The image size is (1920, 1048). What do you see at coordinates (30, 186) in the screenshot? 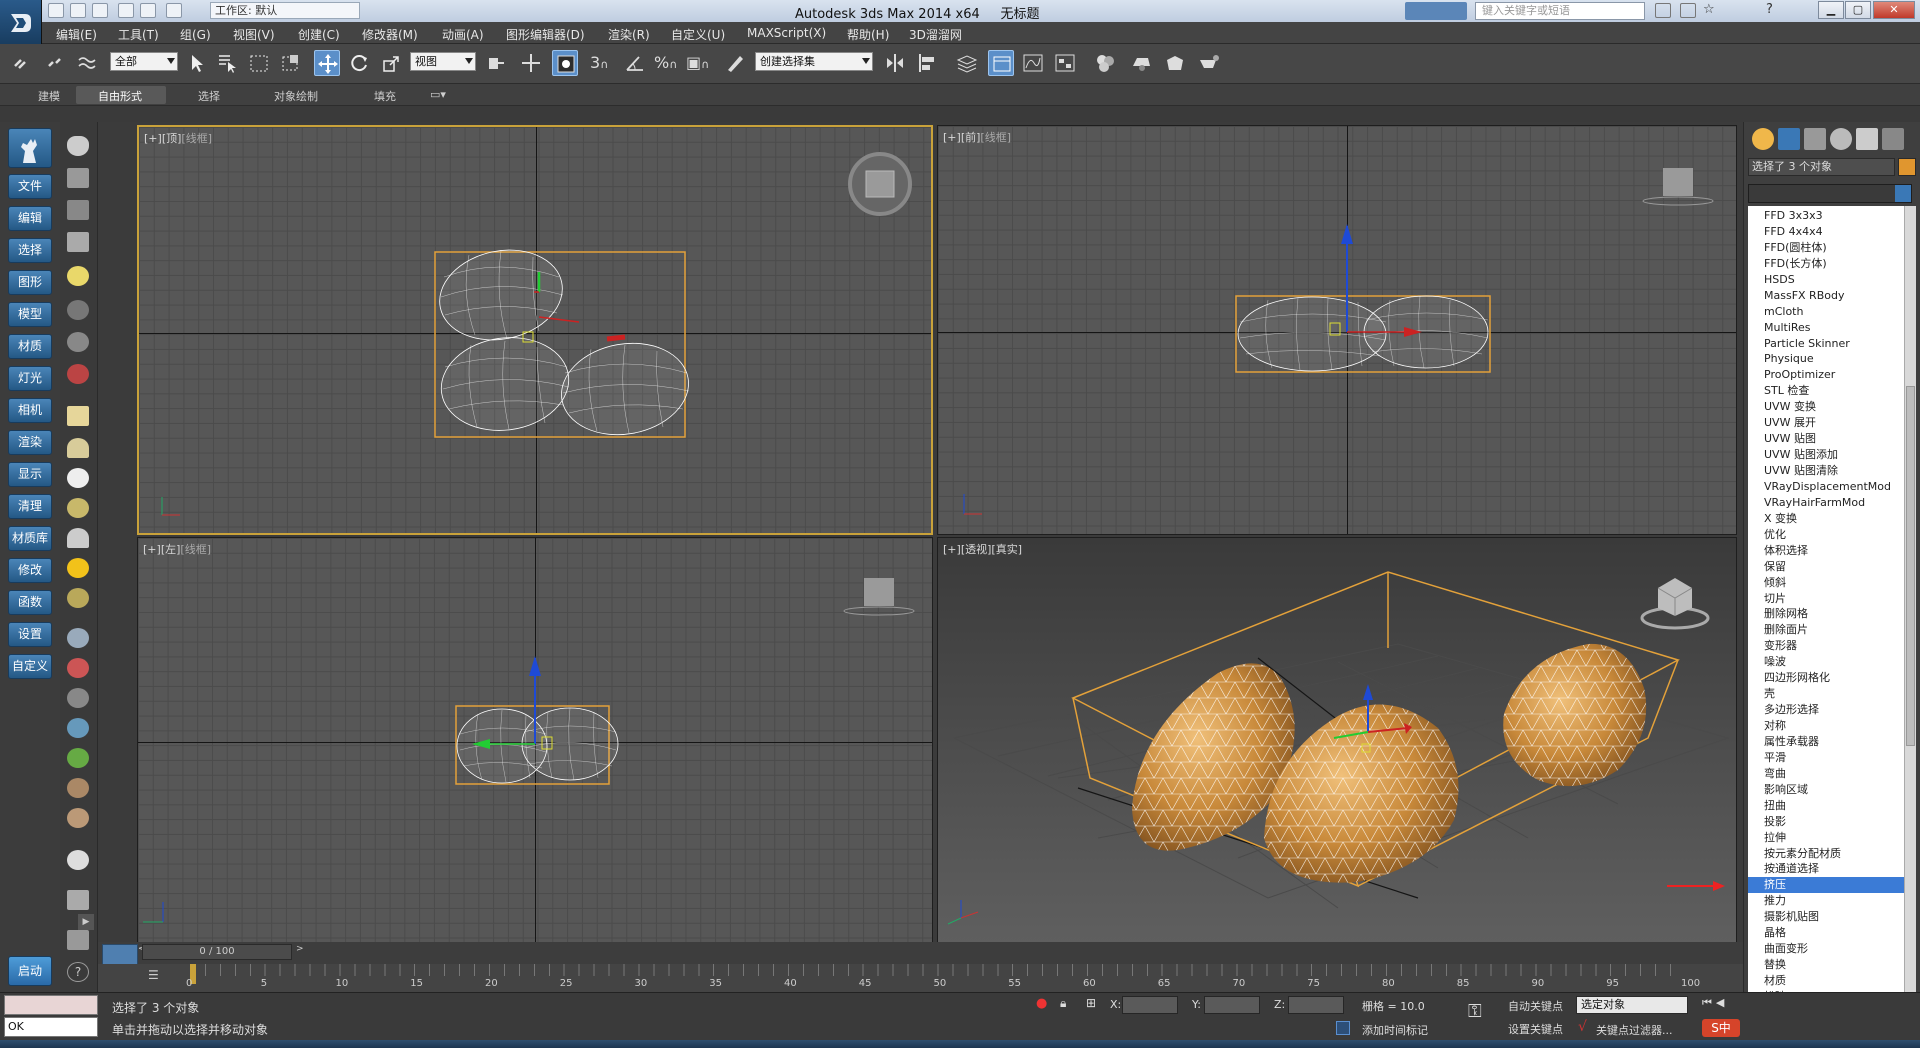
I see `left-btn-file: 文件` at bounding box center [30, 186].